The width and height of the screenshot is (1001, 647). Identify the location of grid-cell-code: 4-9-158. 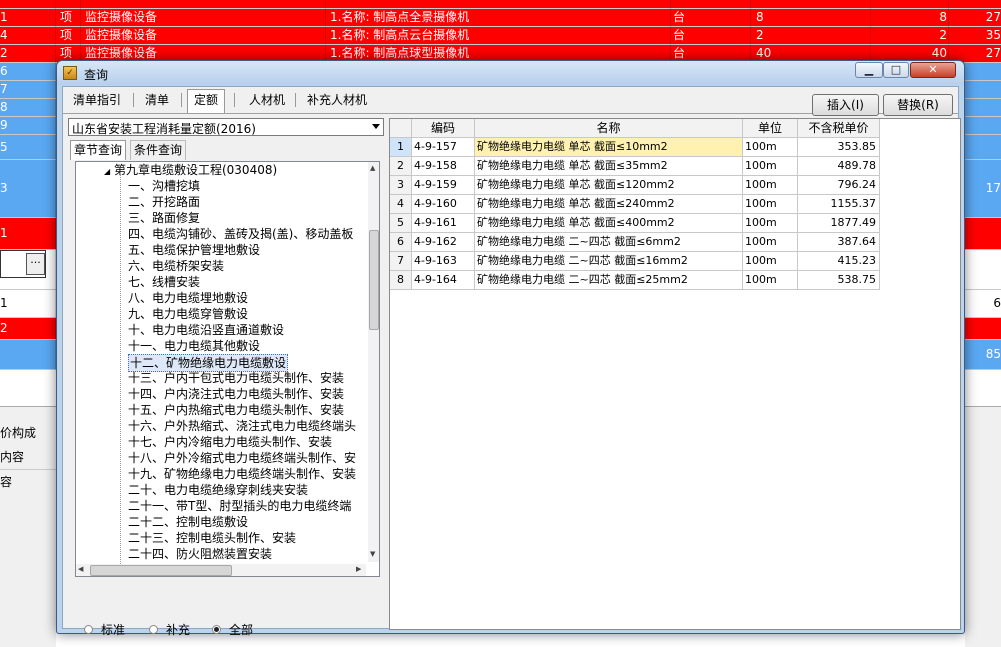
(443, 166).